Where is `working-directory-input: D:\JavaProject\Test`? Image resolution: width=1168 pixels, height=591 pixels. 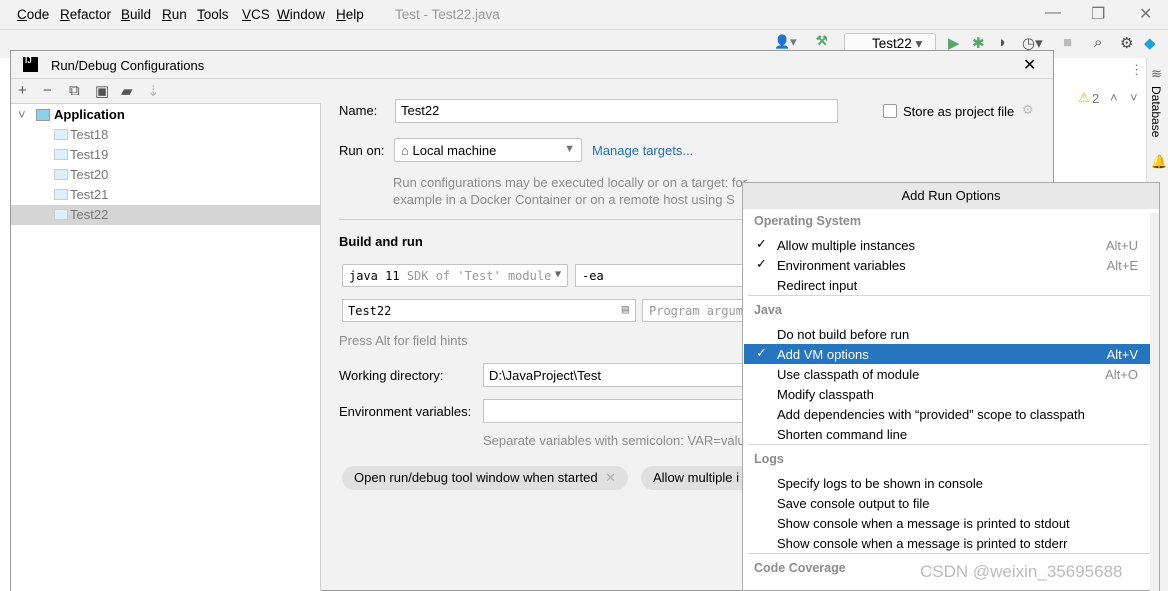 working-directory-input: D:\JavaProject\Test is located at coordinates (619, 375).